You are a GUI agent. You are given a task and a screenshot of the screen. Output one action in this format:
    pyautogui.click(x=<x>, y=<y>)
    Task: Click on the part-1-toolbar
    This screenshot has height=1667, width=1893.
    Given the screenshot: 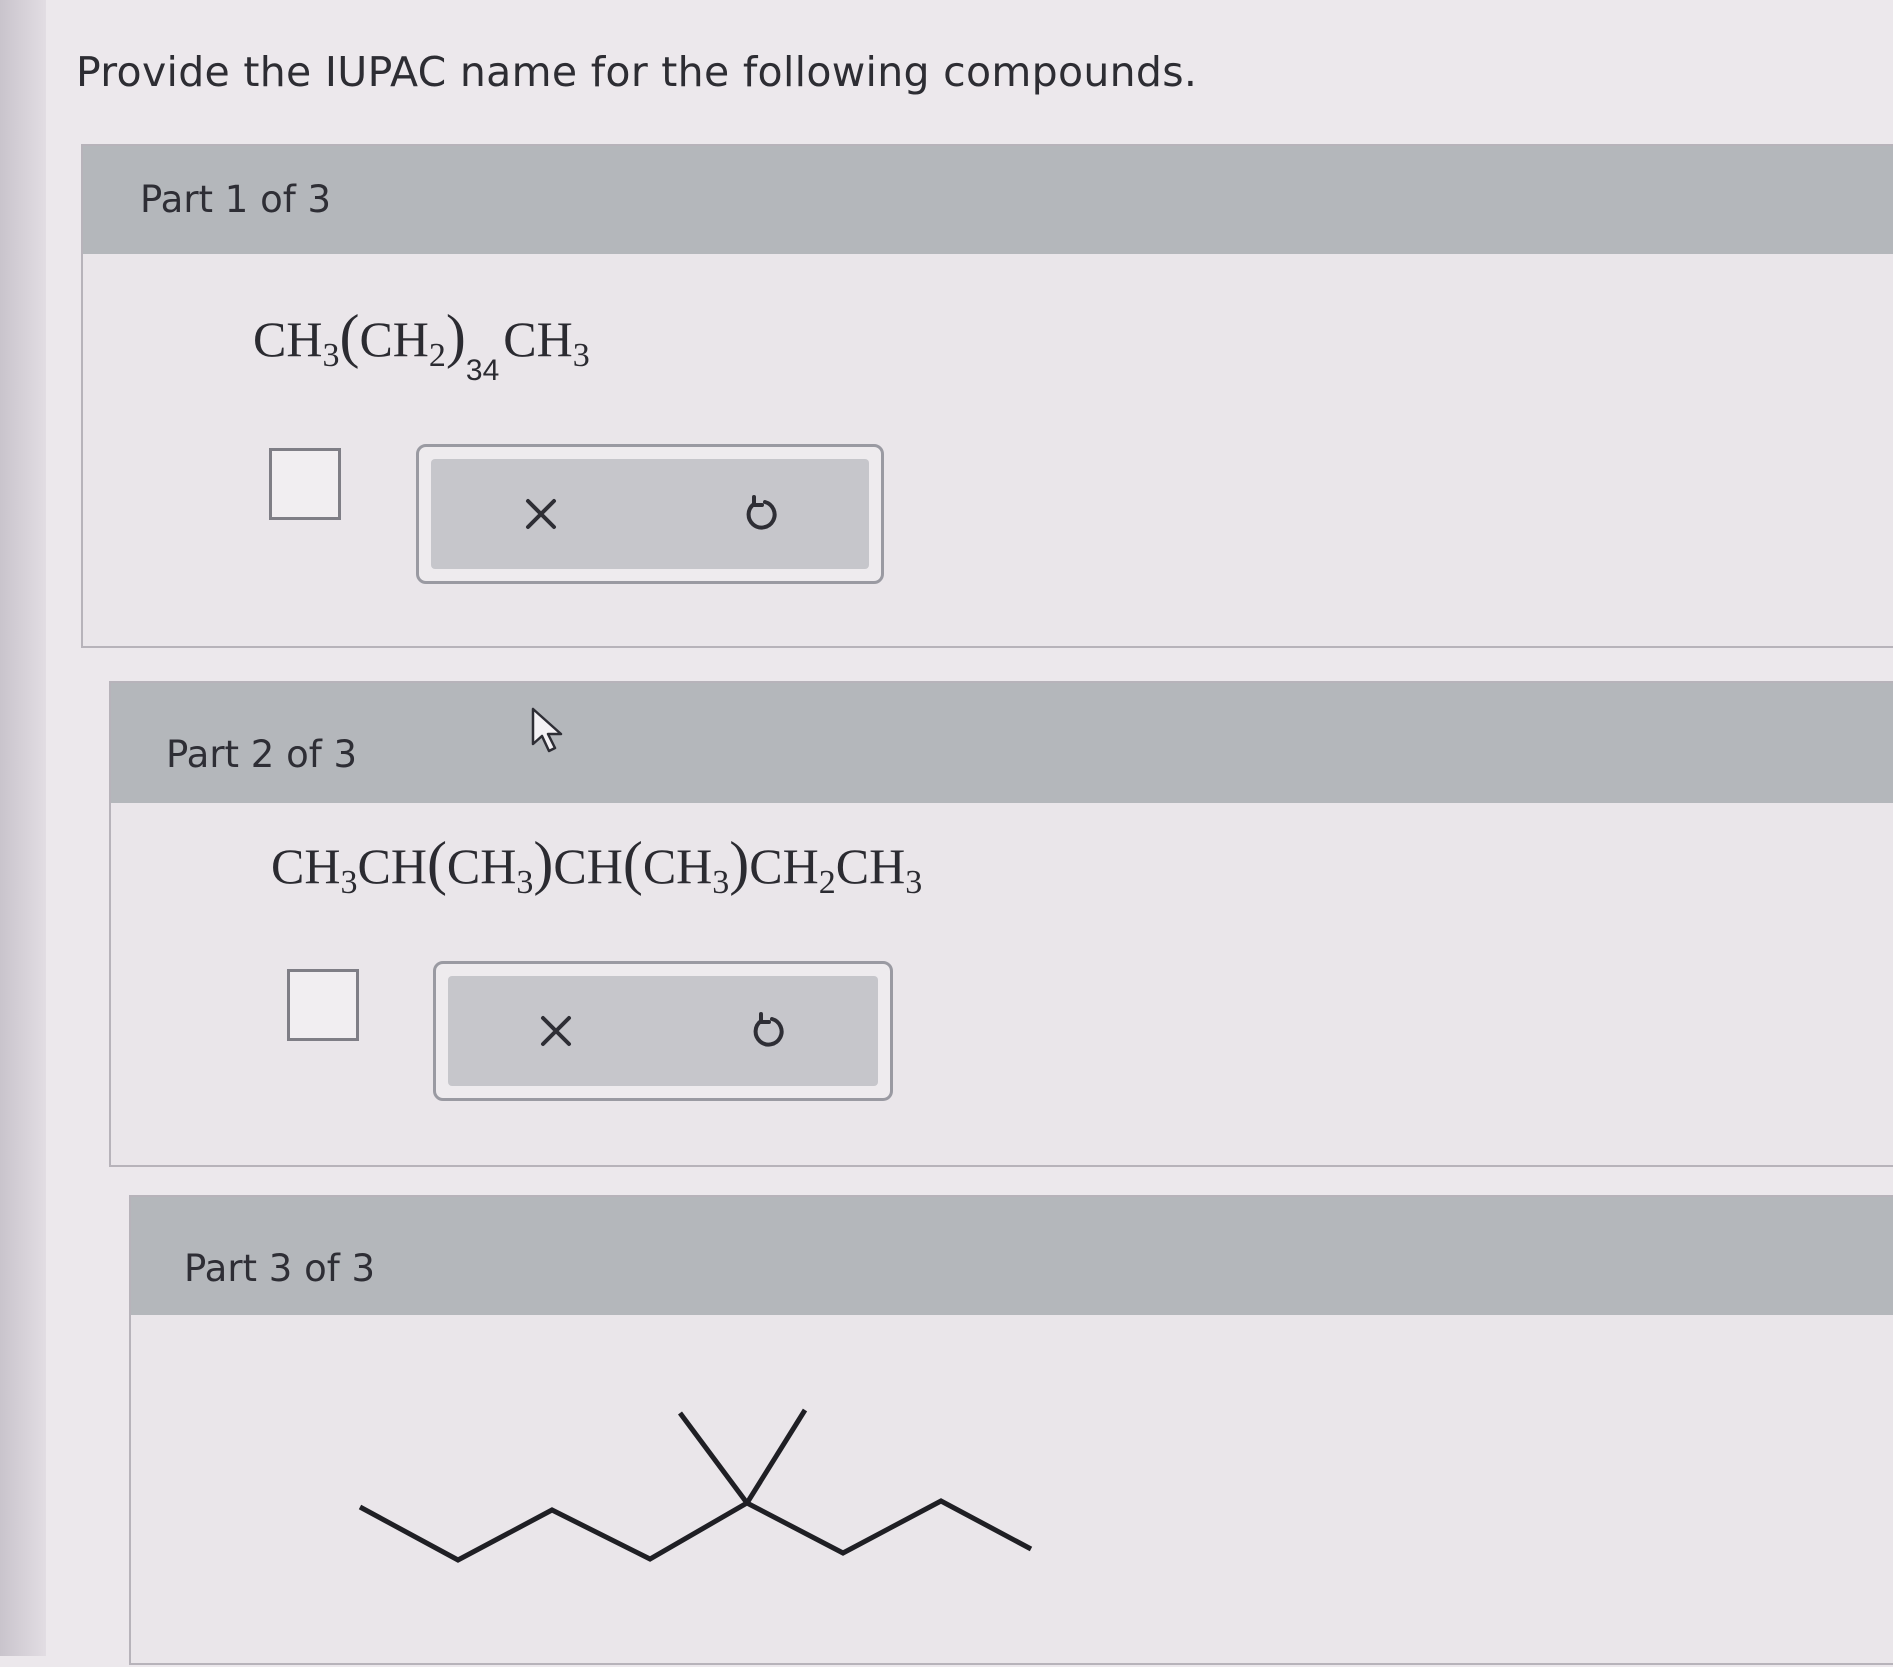 What is the action you would take?
    pyautogui.click(x=650, y=514)
    